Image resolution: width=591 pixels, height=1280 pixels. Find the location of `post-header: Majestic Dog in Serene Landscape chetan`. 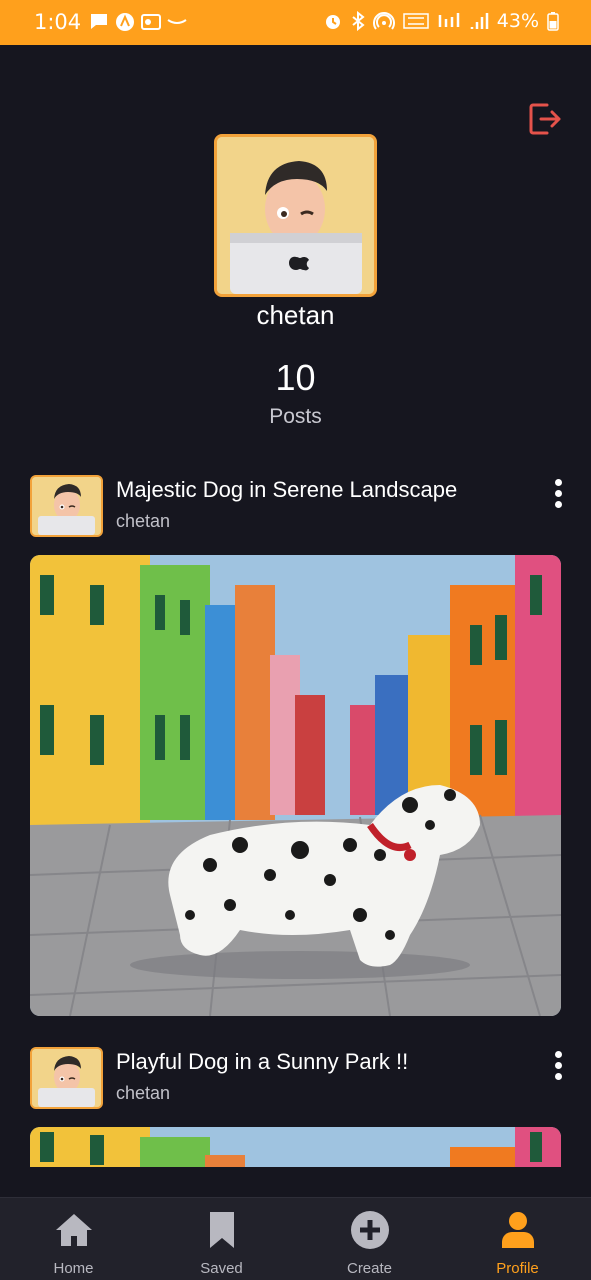

post-header: Majestic Dog in Serene Landscape chetan is located at coordinates (297, 507).